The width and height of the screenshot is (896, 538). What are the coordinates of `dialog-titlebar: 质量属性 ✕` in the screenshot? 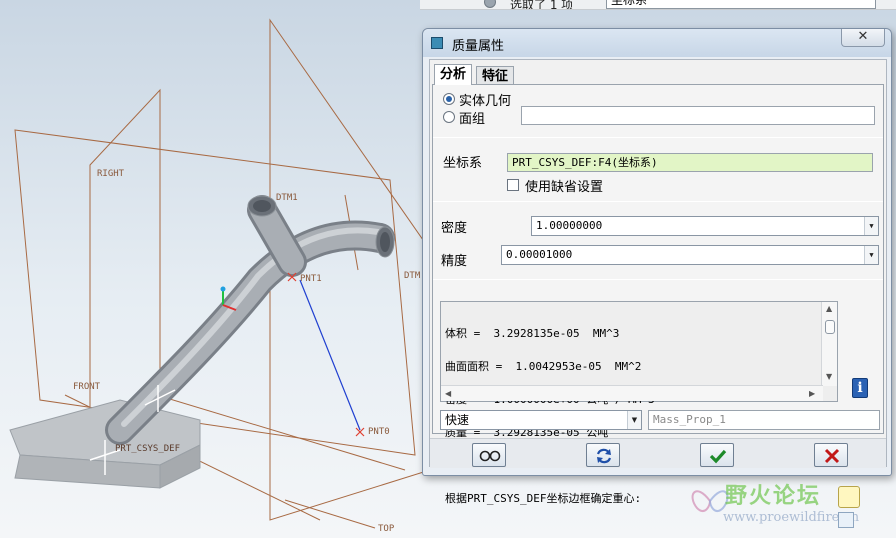 It's located at (657, 43).